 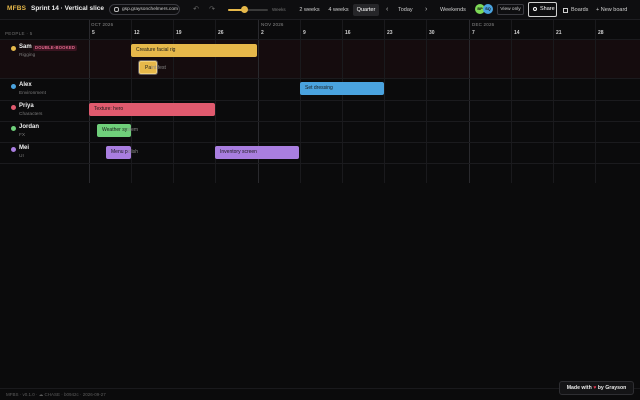 What do you see at coordinates (387, 10) in the screenshot?
I see `chevron-left-icon: ‹` at bounding box center [387, 10].